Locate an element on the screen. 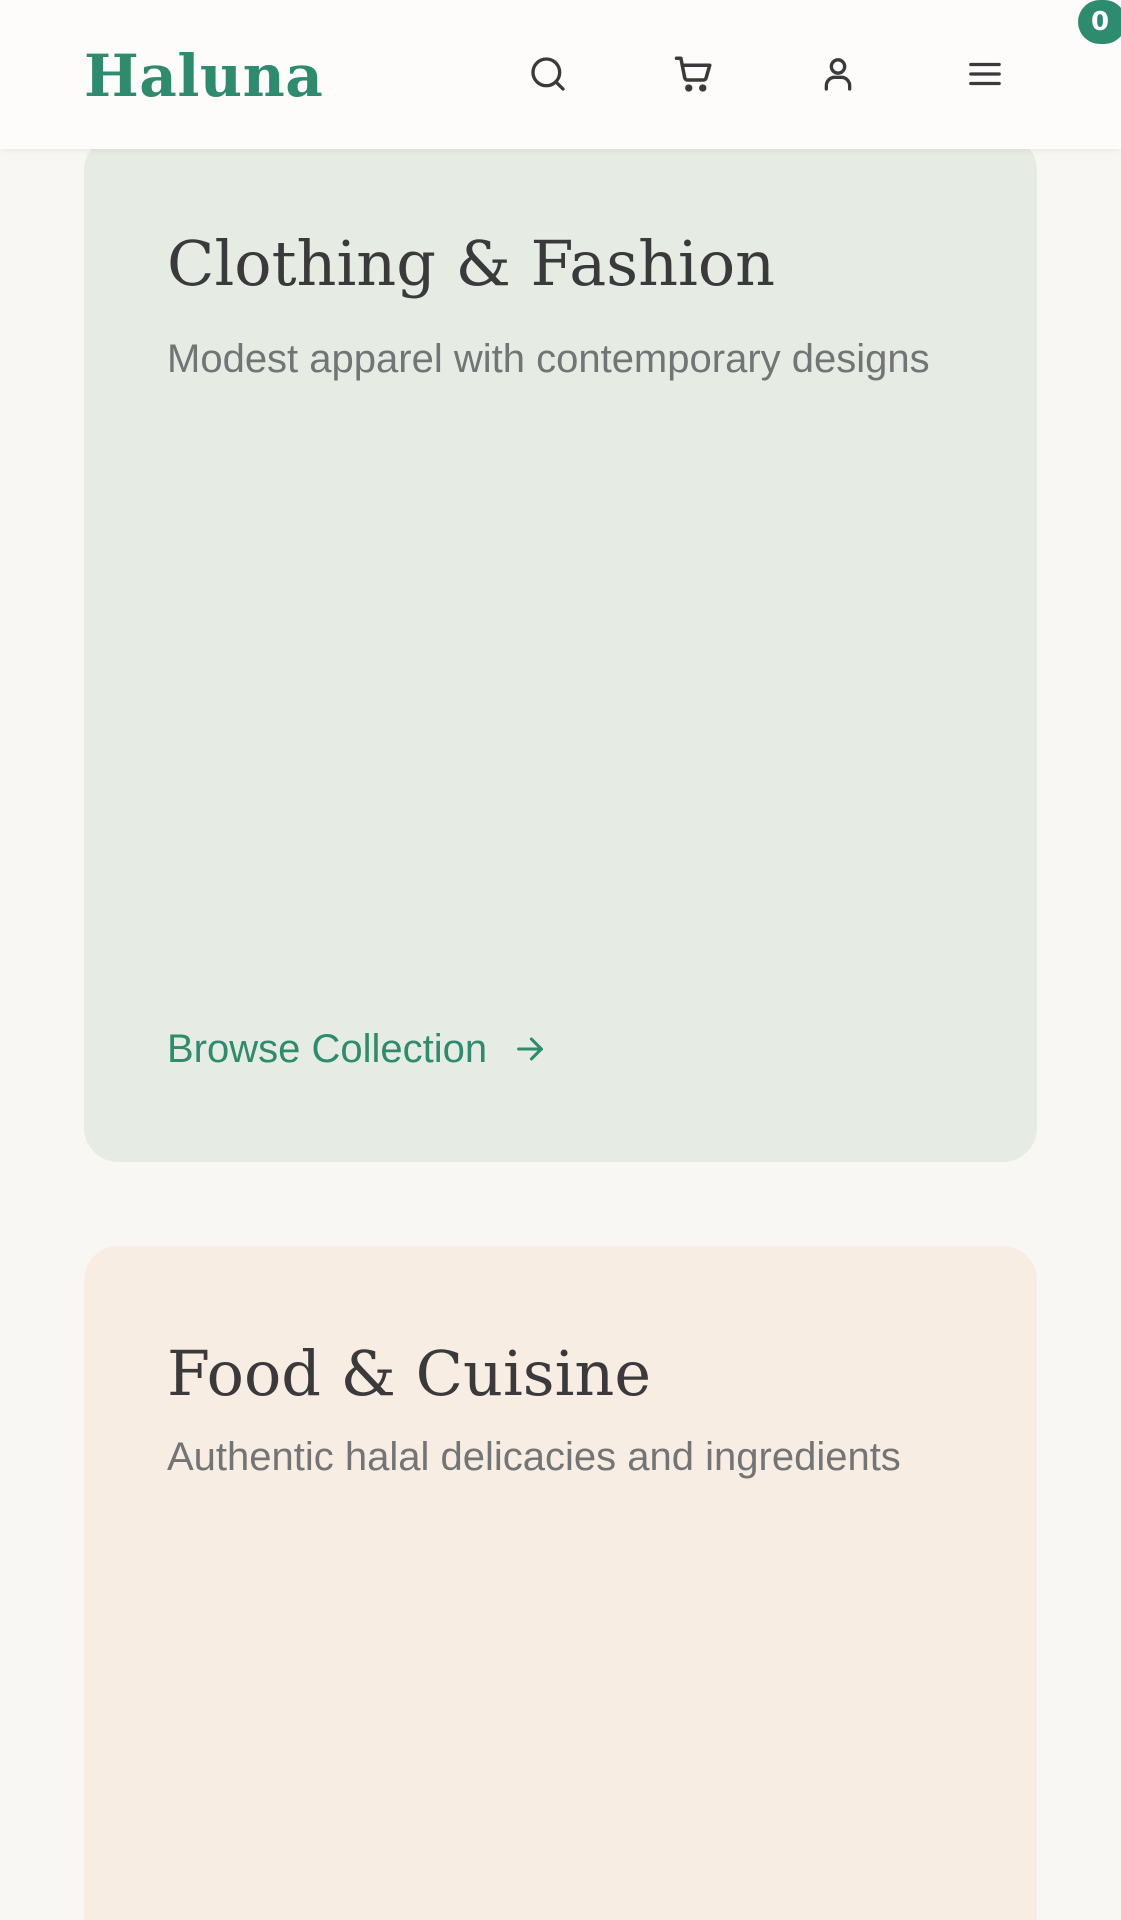  category-description: Modest apparel with contemporary designs is located at coordinates (548, 359).